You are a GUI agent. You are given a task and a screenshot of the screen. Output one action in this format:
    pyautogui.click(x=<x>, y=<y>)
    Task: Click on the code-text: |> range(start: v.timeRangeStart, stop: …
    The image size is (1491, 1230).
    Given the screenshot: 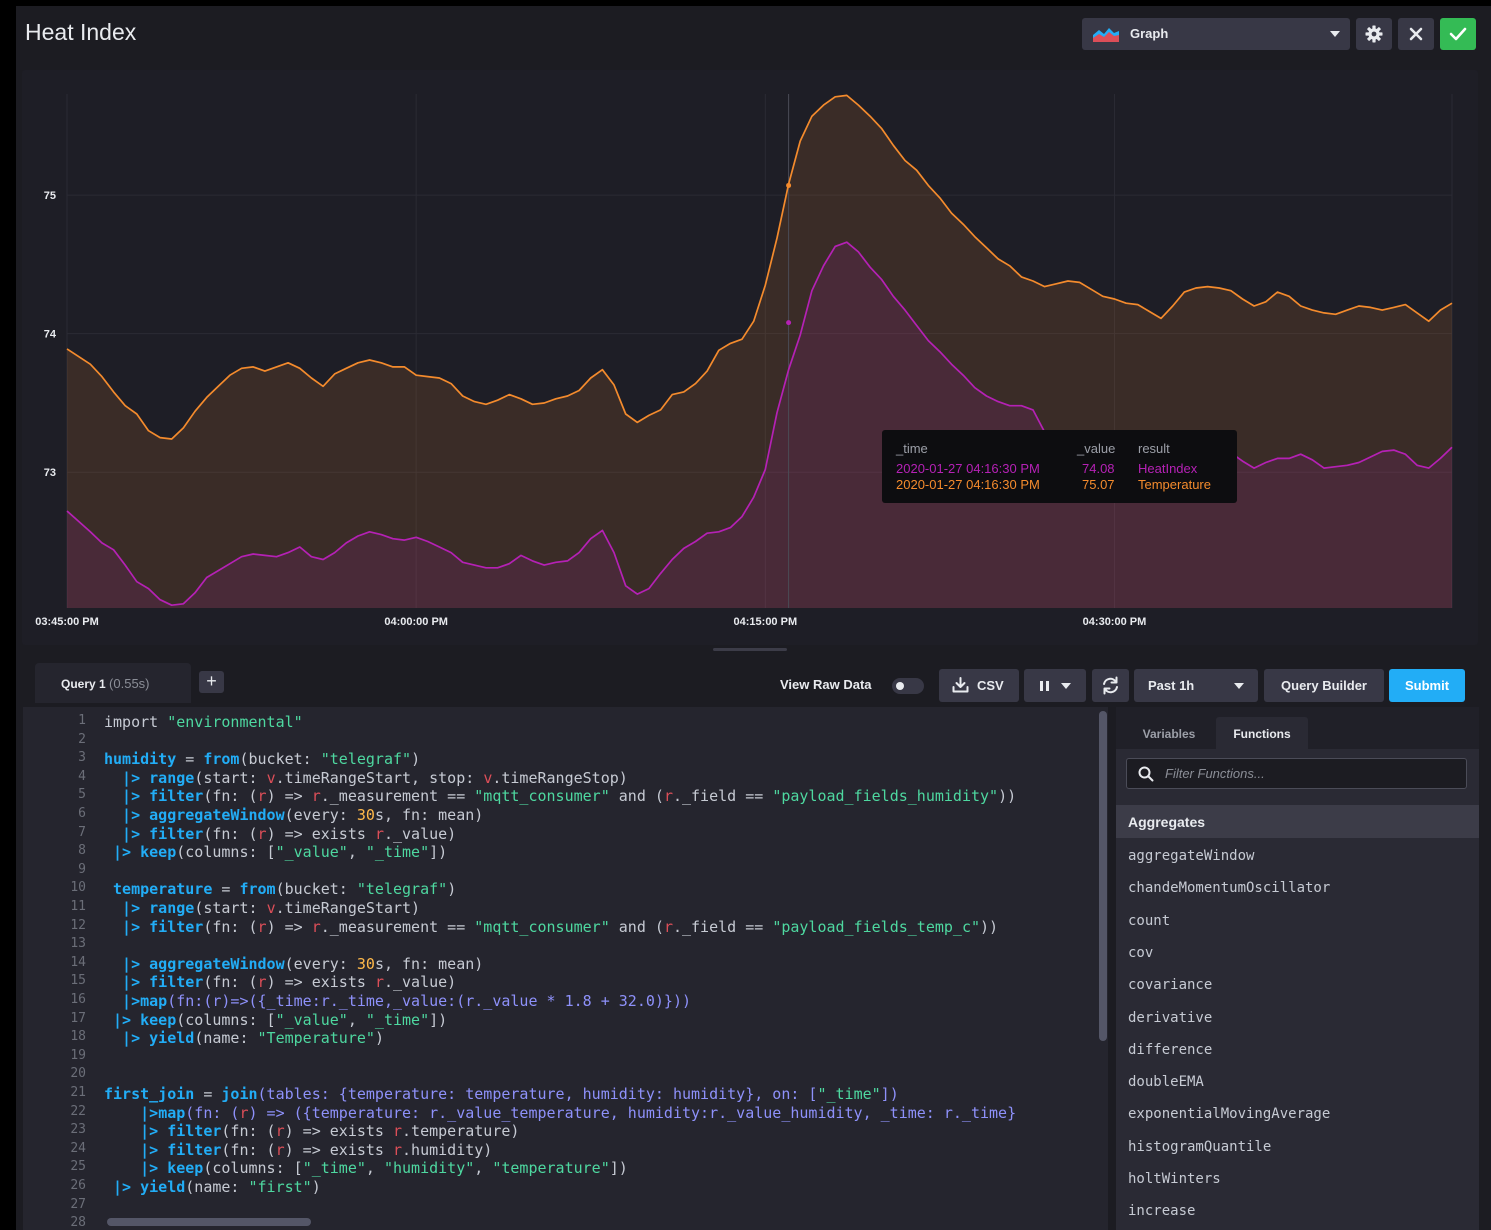 What is the action you would take?
    pyautogui.click(x=366, y=777)
    